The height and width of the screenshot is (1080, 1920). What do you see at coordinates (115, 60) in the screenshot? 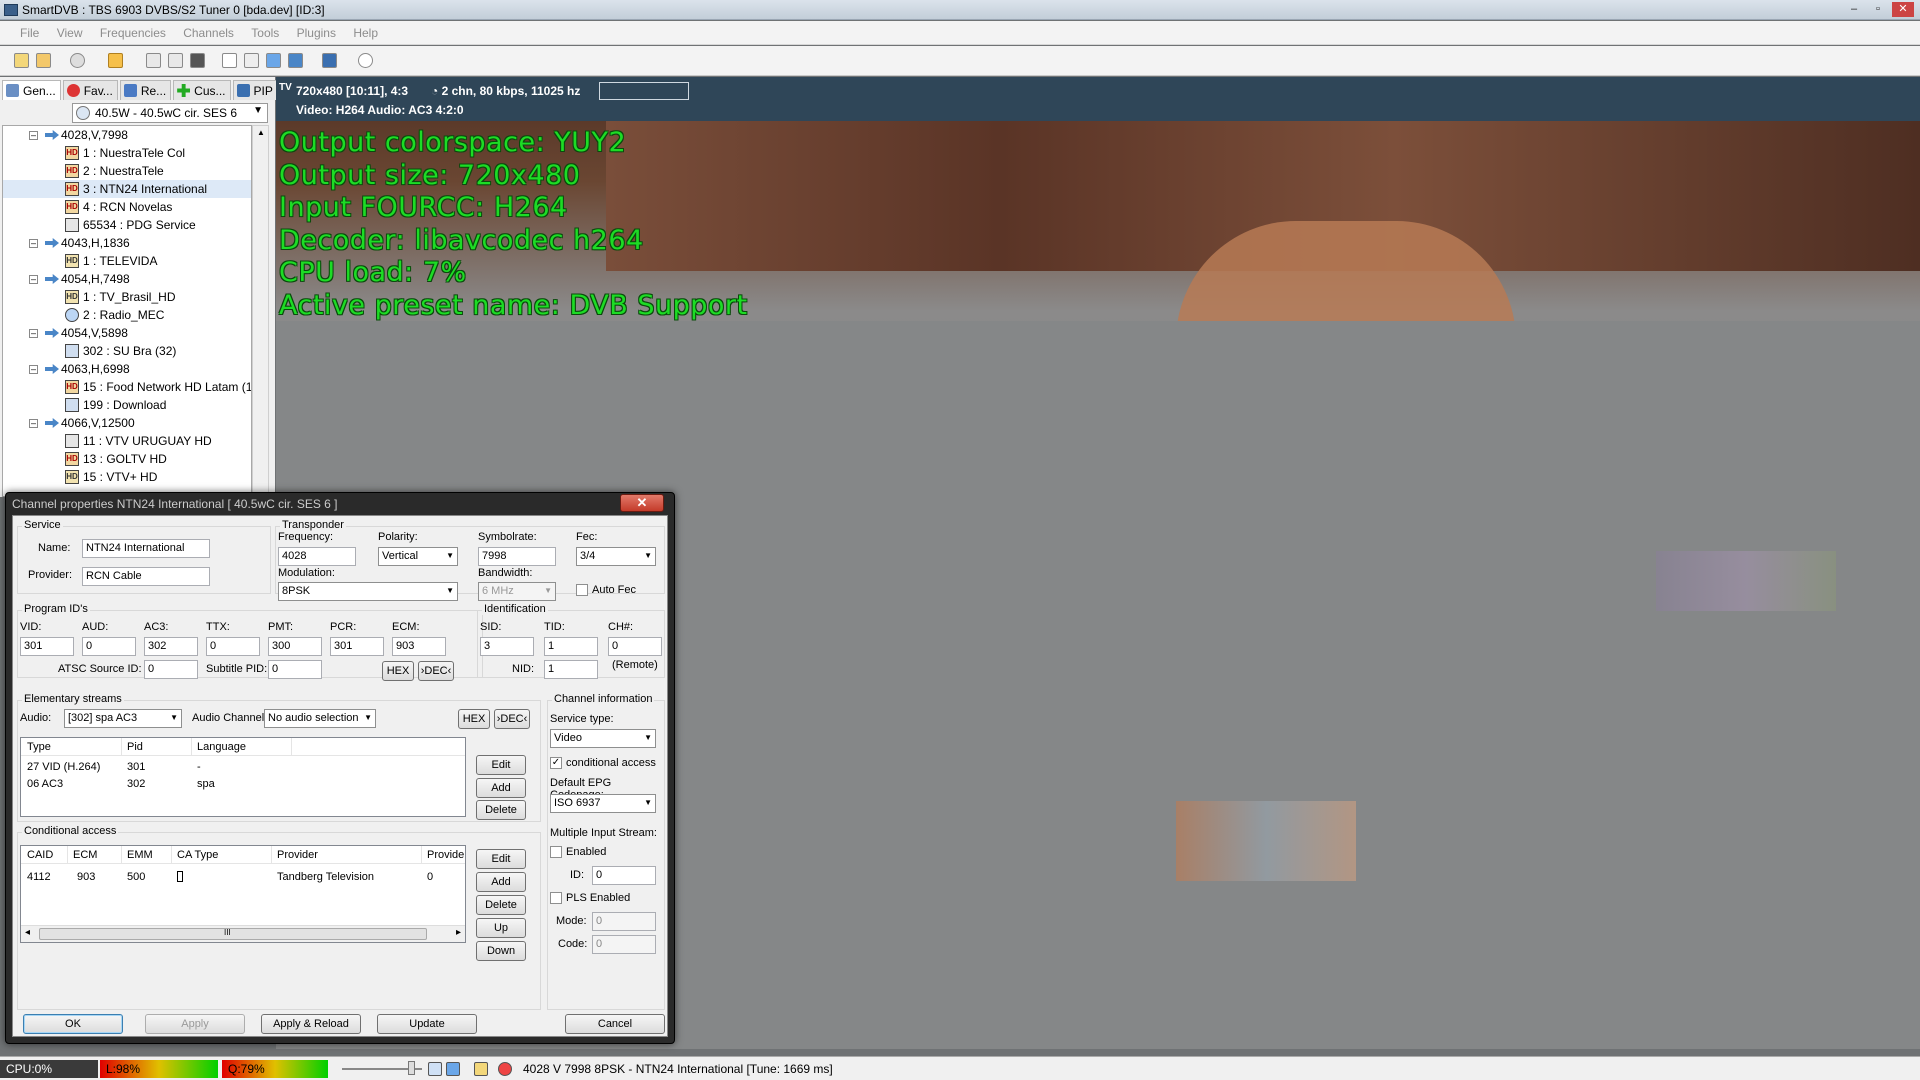
I see `back-arrow-icon` at bounding box center [115, 60].